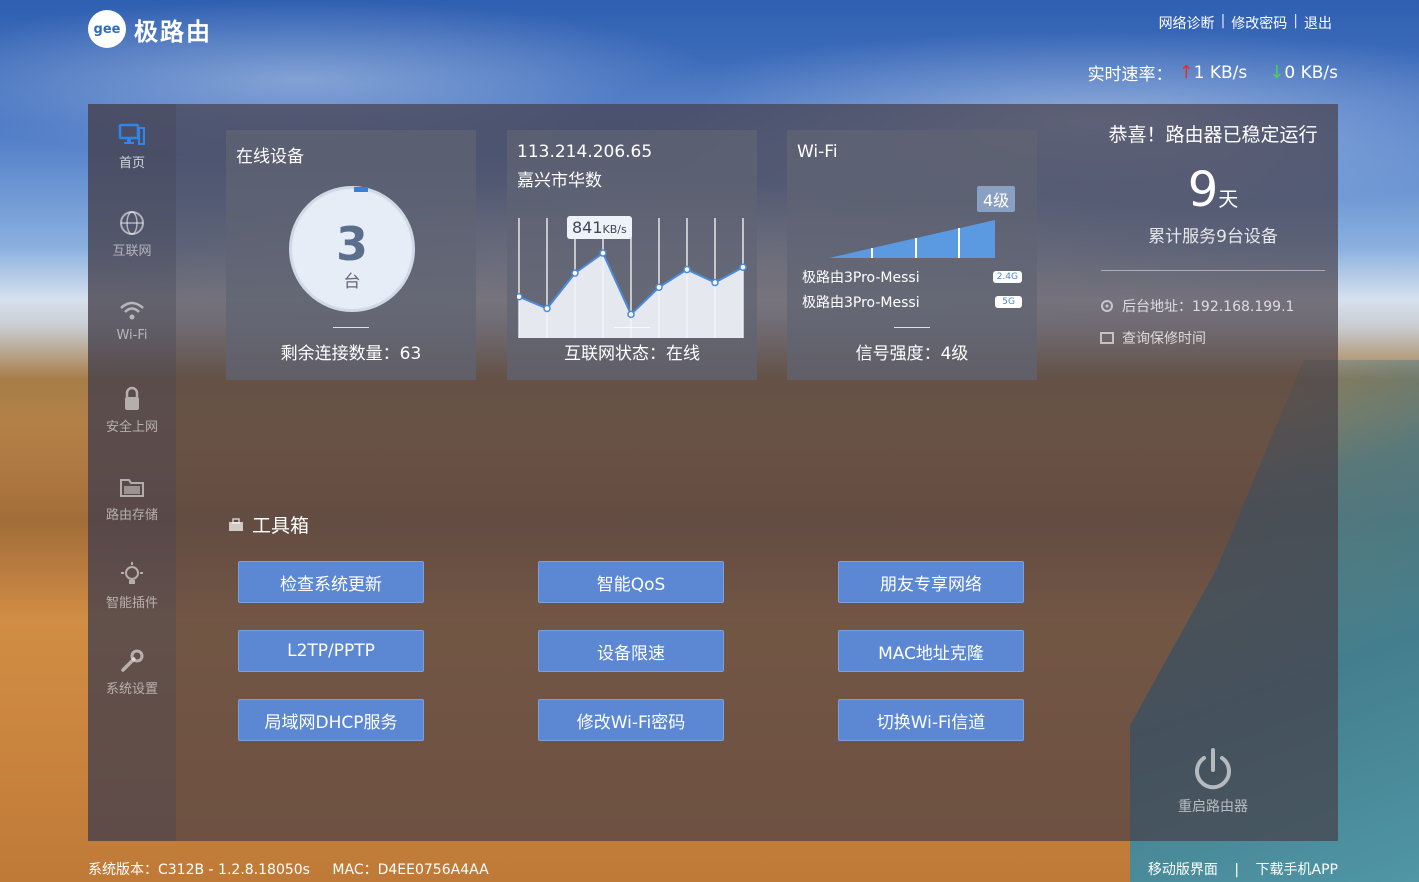  I want to click on toolbox-label: 工具箱, so click(281, 526).